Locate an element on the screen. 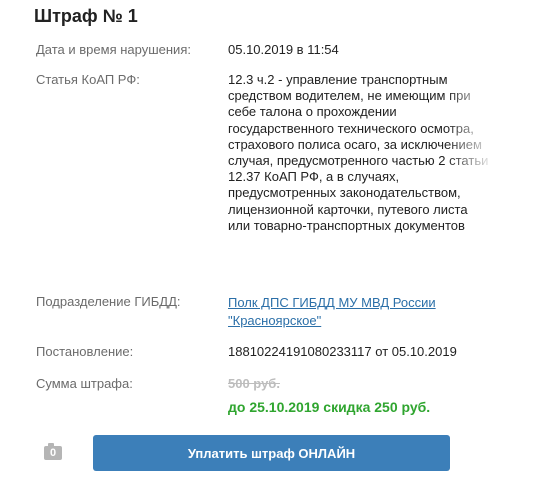  pay-fine-online-button: Уплатить штраф ОНЛАЙН is located at coordinates (271, 453).